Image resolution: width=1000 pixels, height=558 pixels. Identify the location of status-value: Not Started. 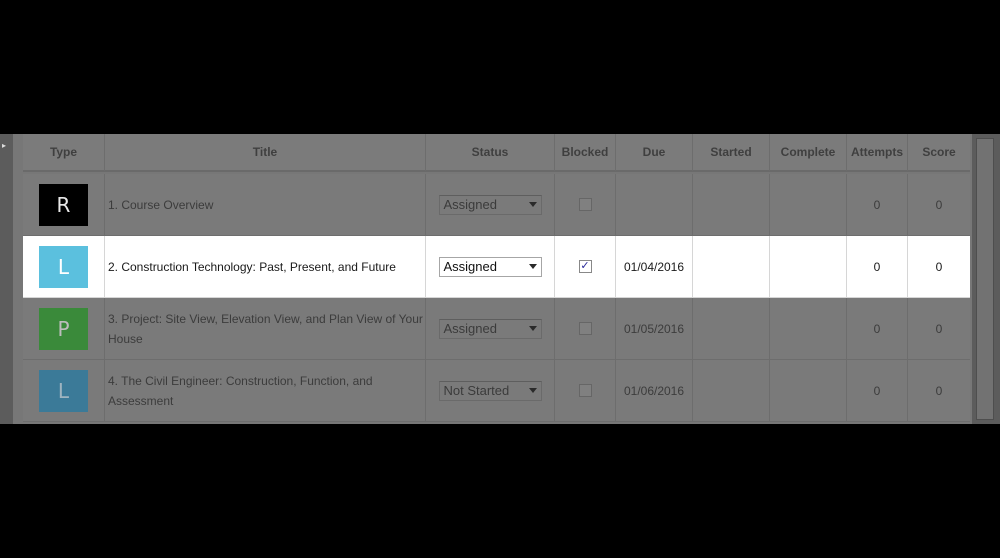
(476, 390).